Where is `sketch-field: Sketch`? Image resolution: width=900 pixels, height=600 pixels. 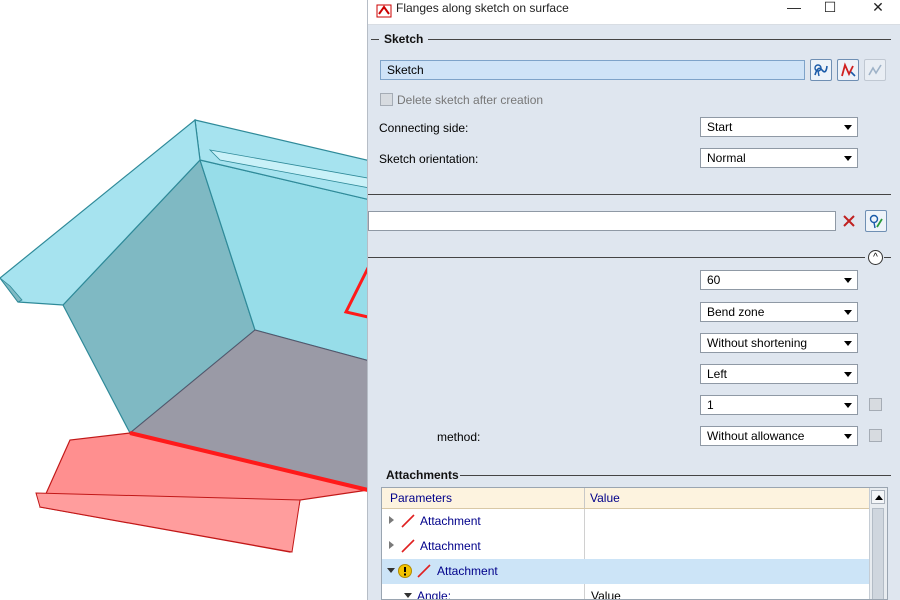
sketch-field: Sketch is located at coordinates (592, 70).